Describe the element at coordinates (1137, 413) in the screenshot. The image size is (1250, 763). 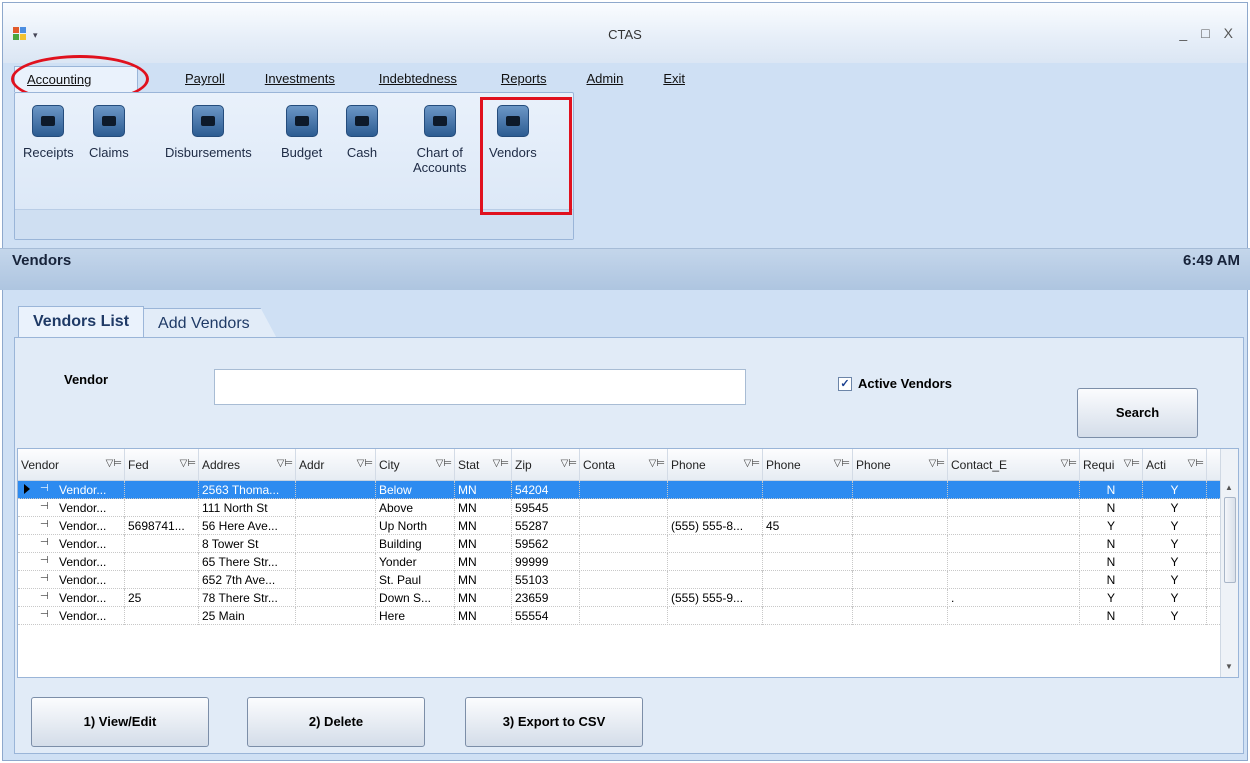
I see `search-button: Search` at that location.